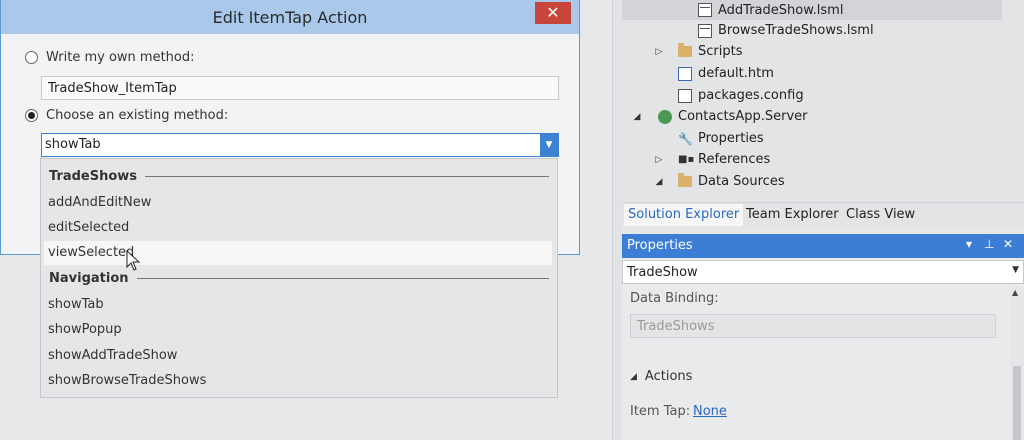 The image size is (1024, 440). Describe the element at coordinates (674, 298) in the screenshot. I see `data-binding-label: Data Binding:` at that location.